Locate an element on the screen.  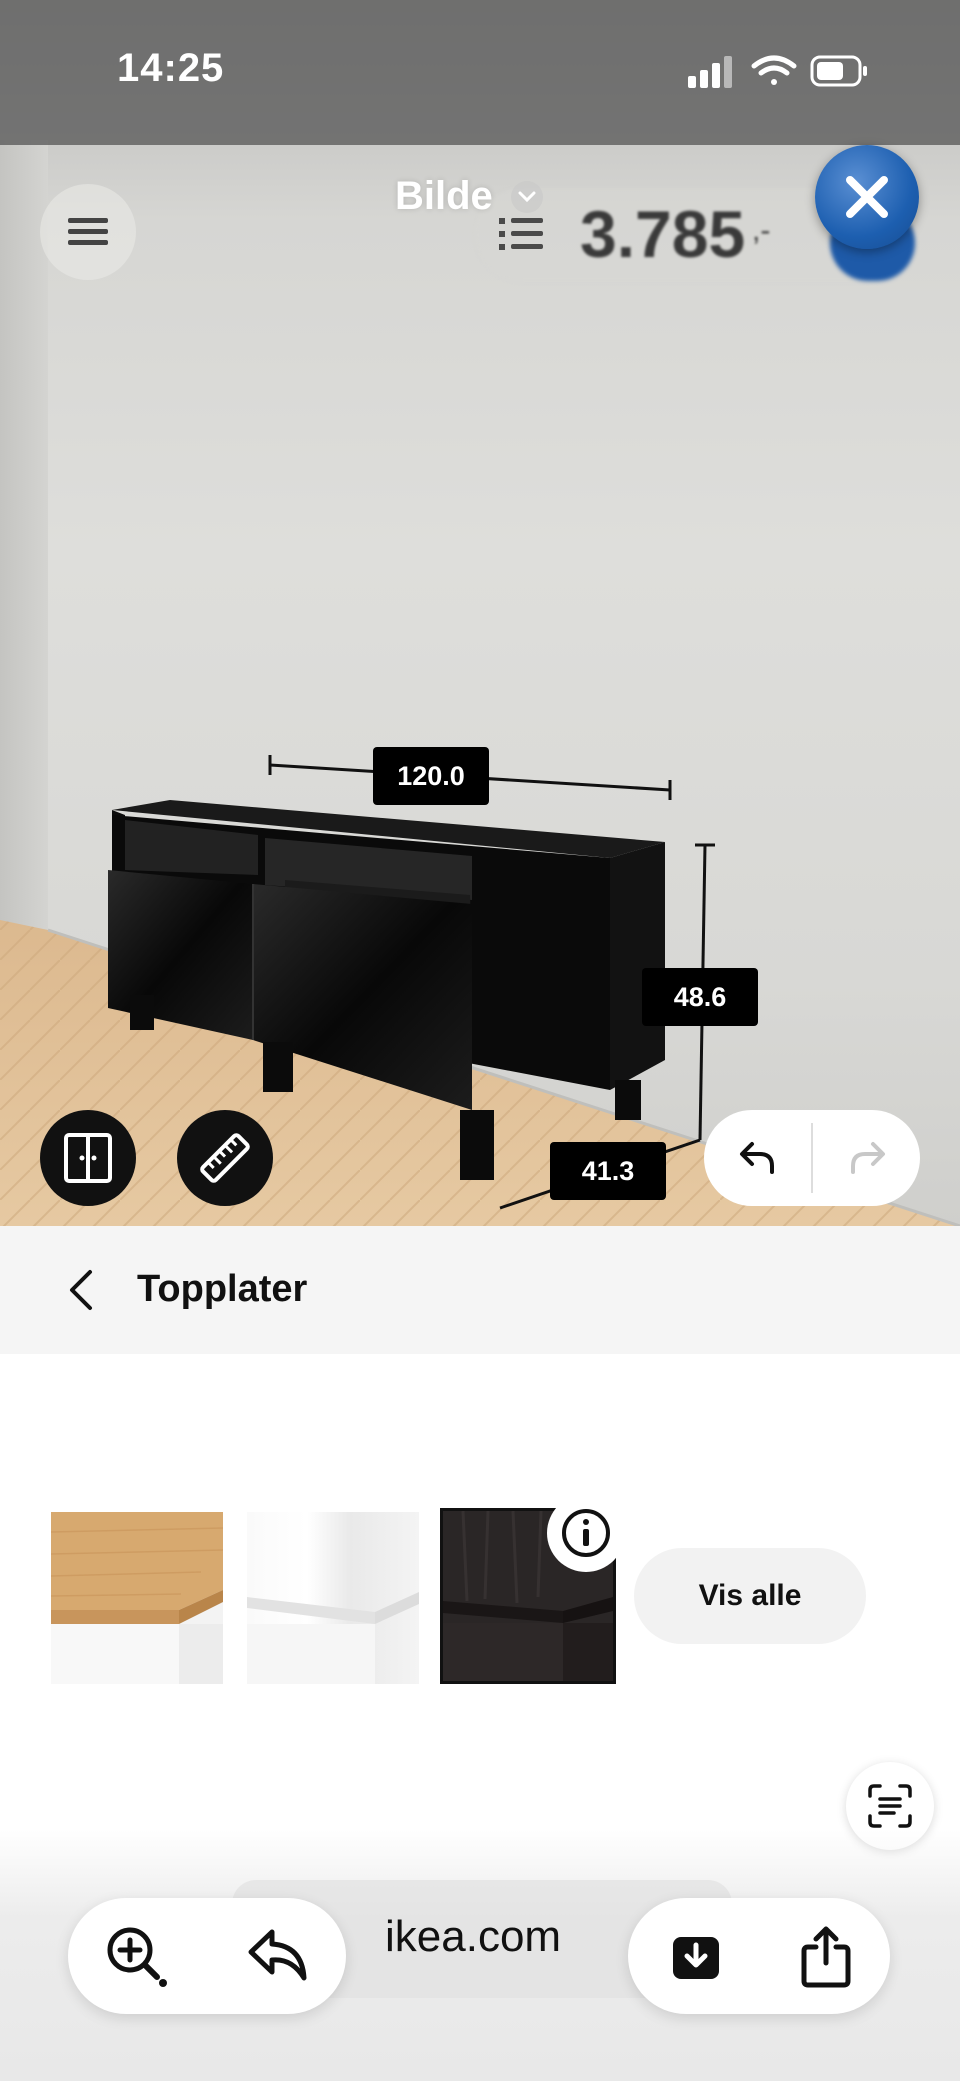
redo-button is located at coordinates (866, 1158).